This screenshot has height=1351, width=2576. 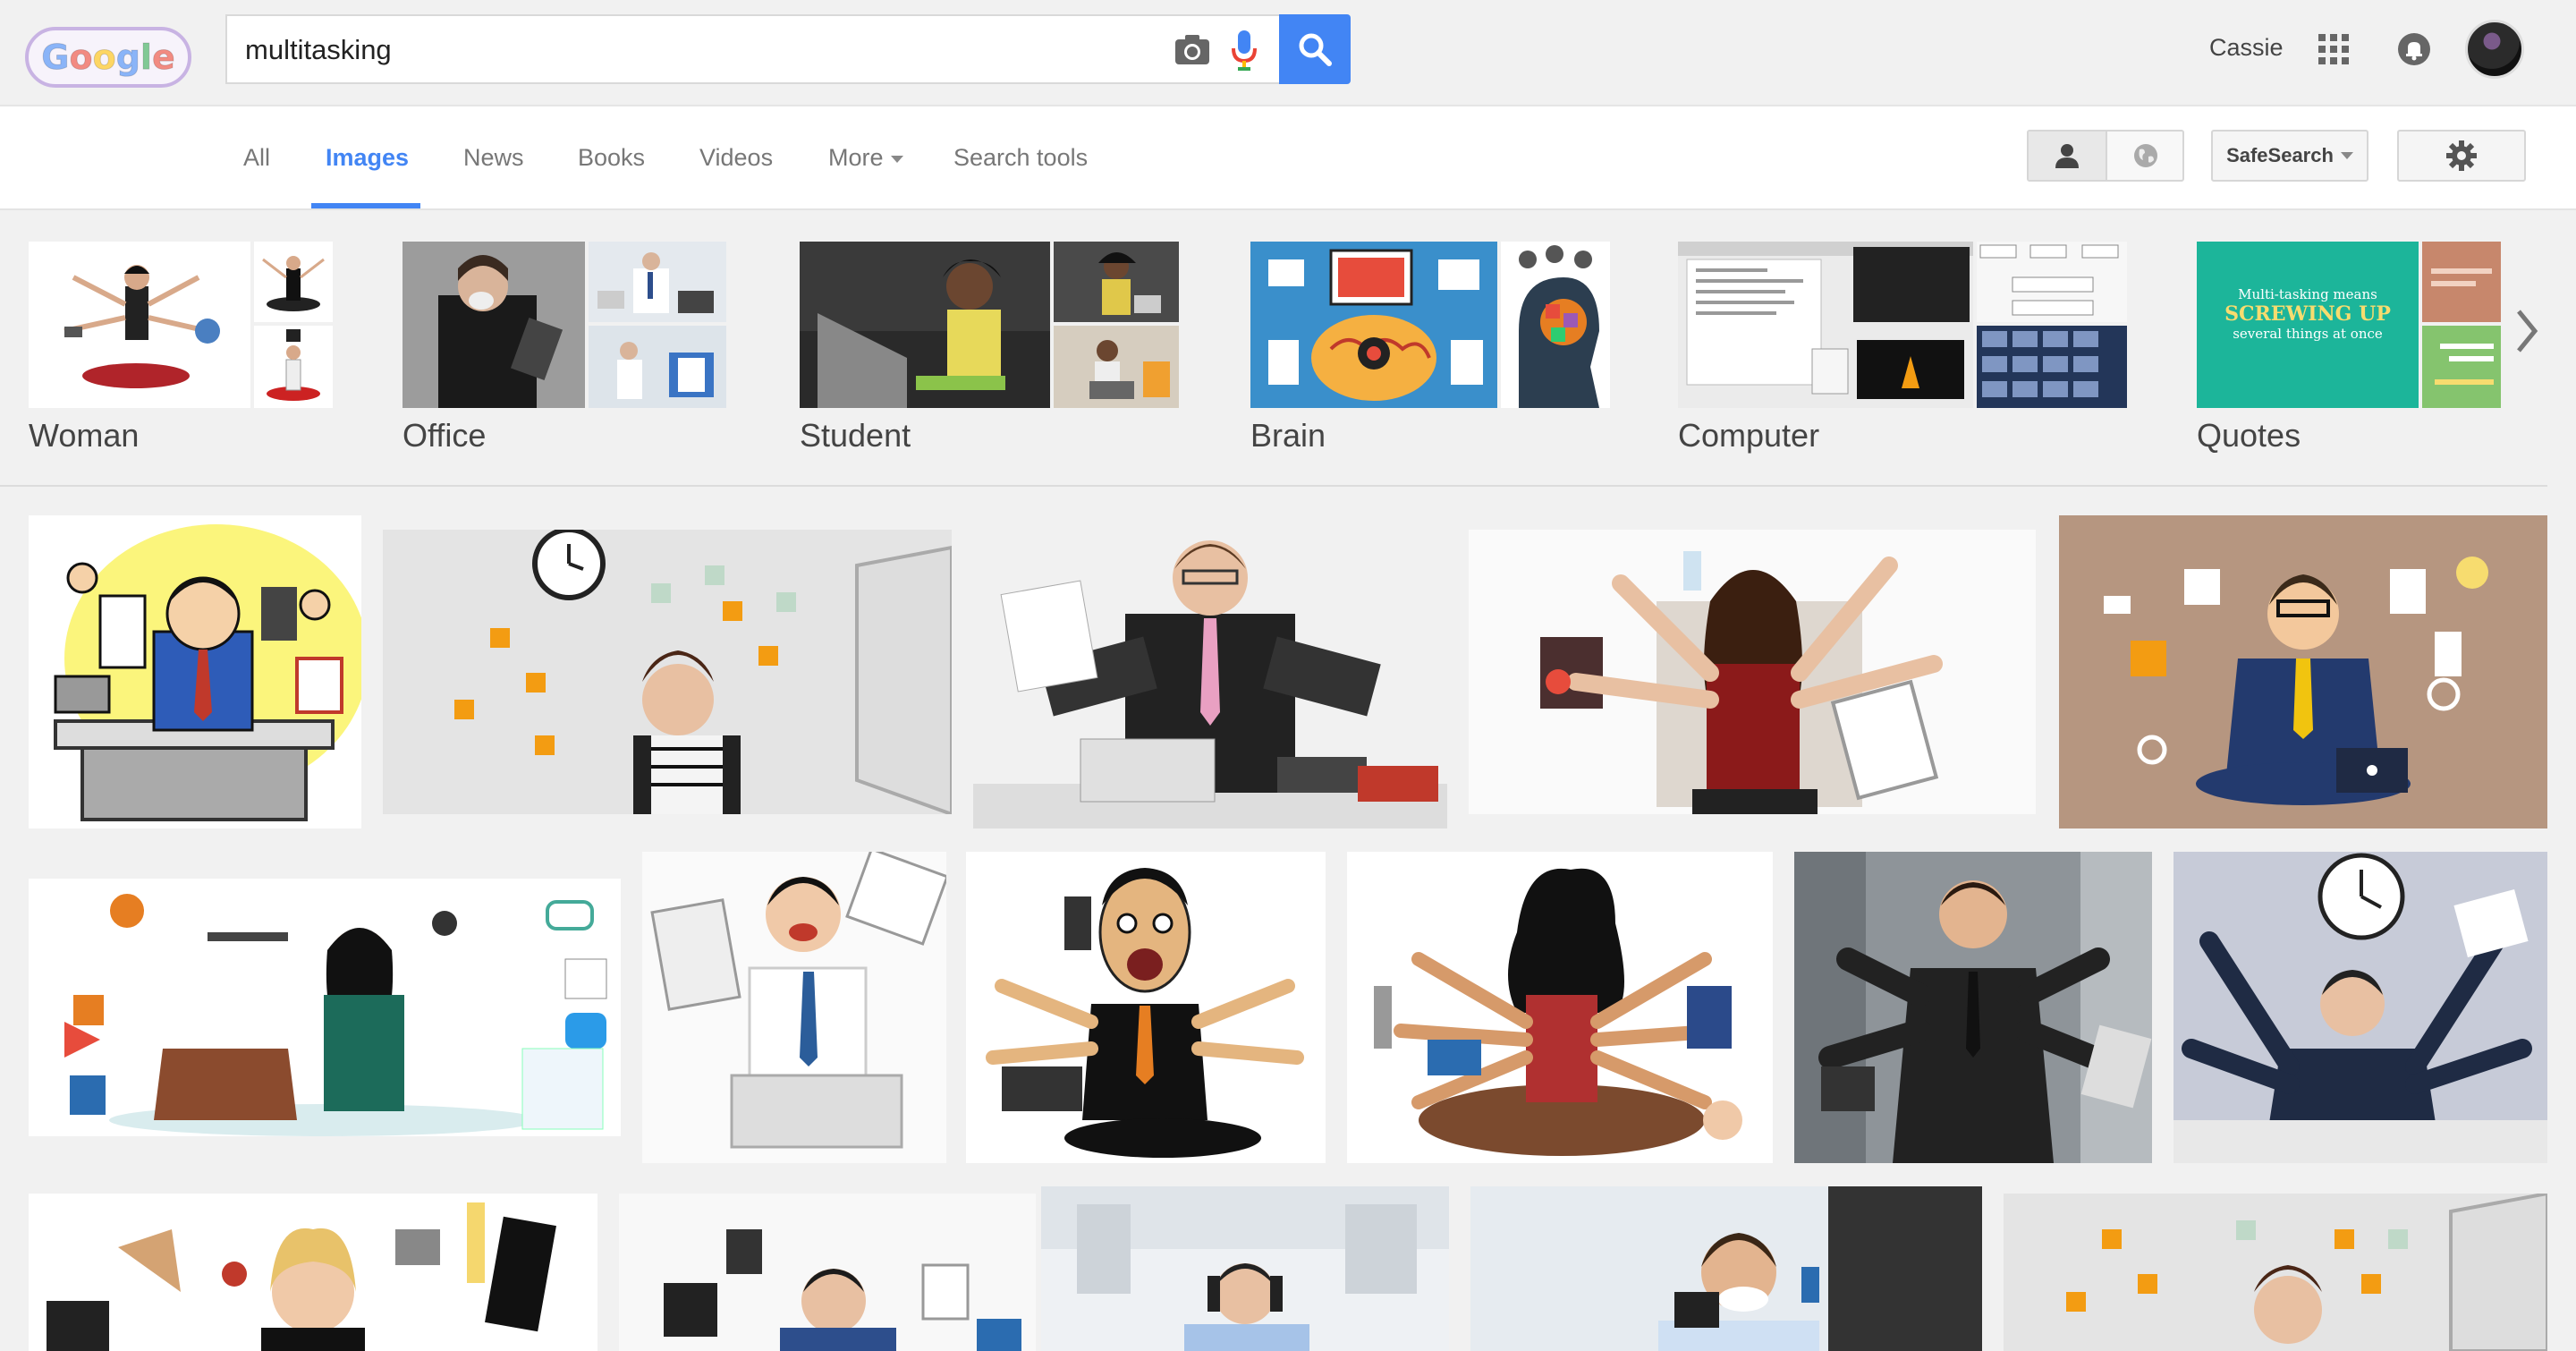 I want to click on quote-line: SCREWING UP, so click(x=2307, y=314).